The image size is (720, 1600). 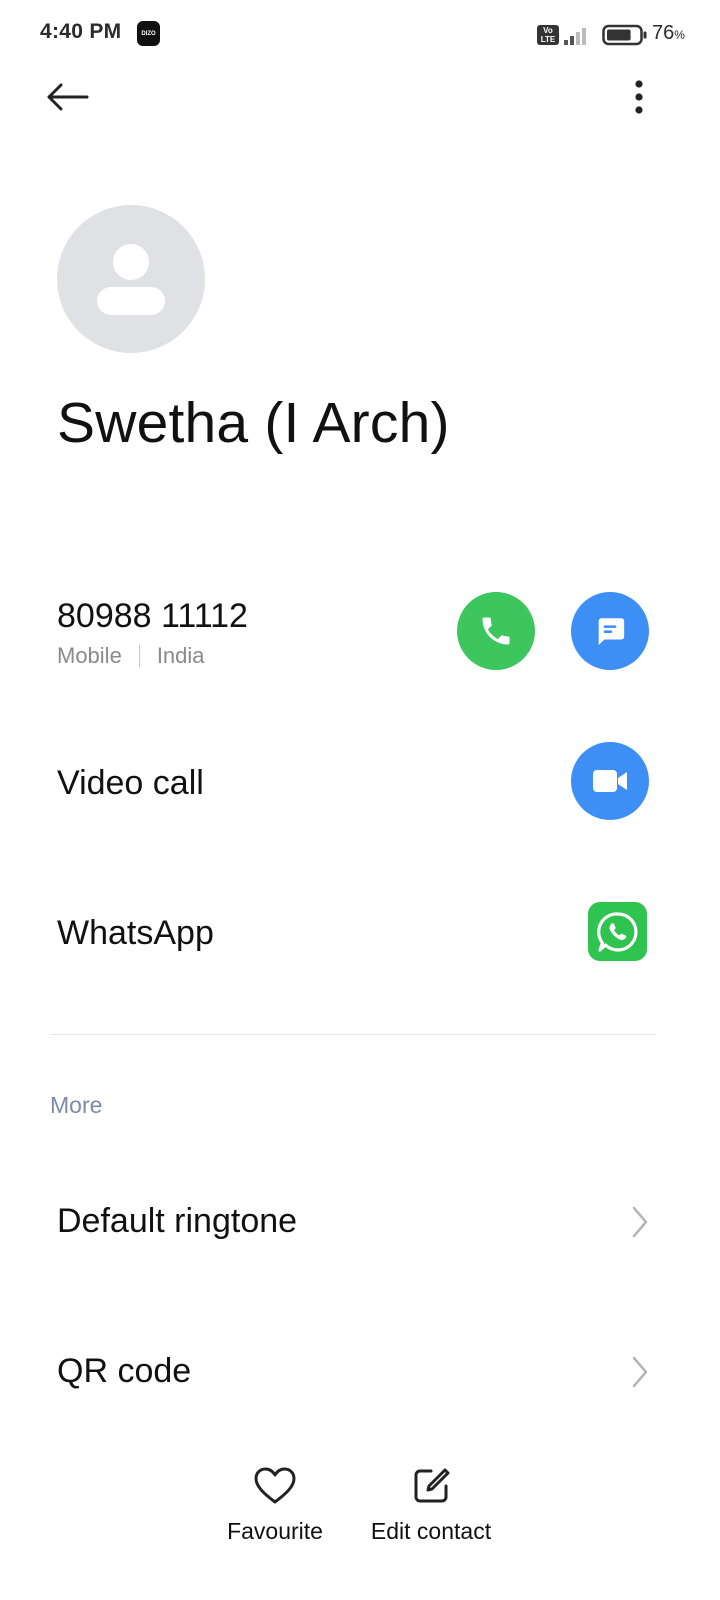 I want to click on video-camera-icon, so click(x=610, y=781).